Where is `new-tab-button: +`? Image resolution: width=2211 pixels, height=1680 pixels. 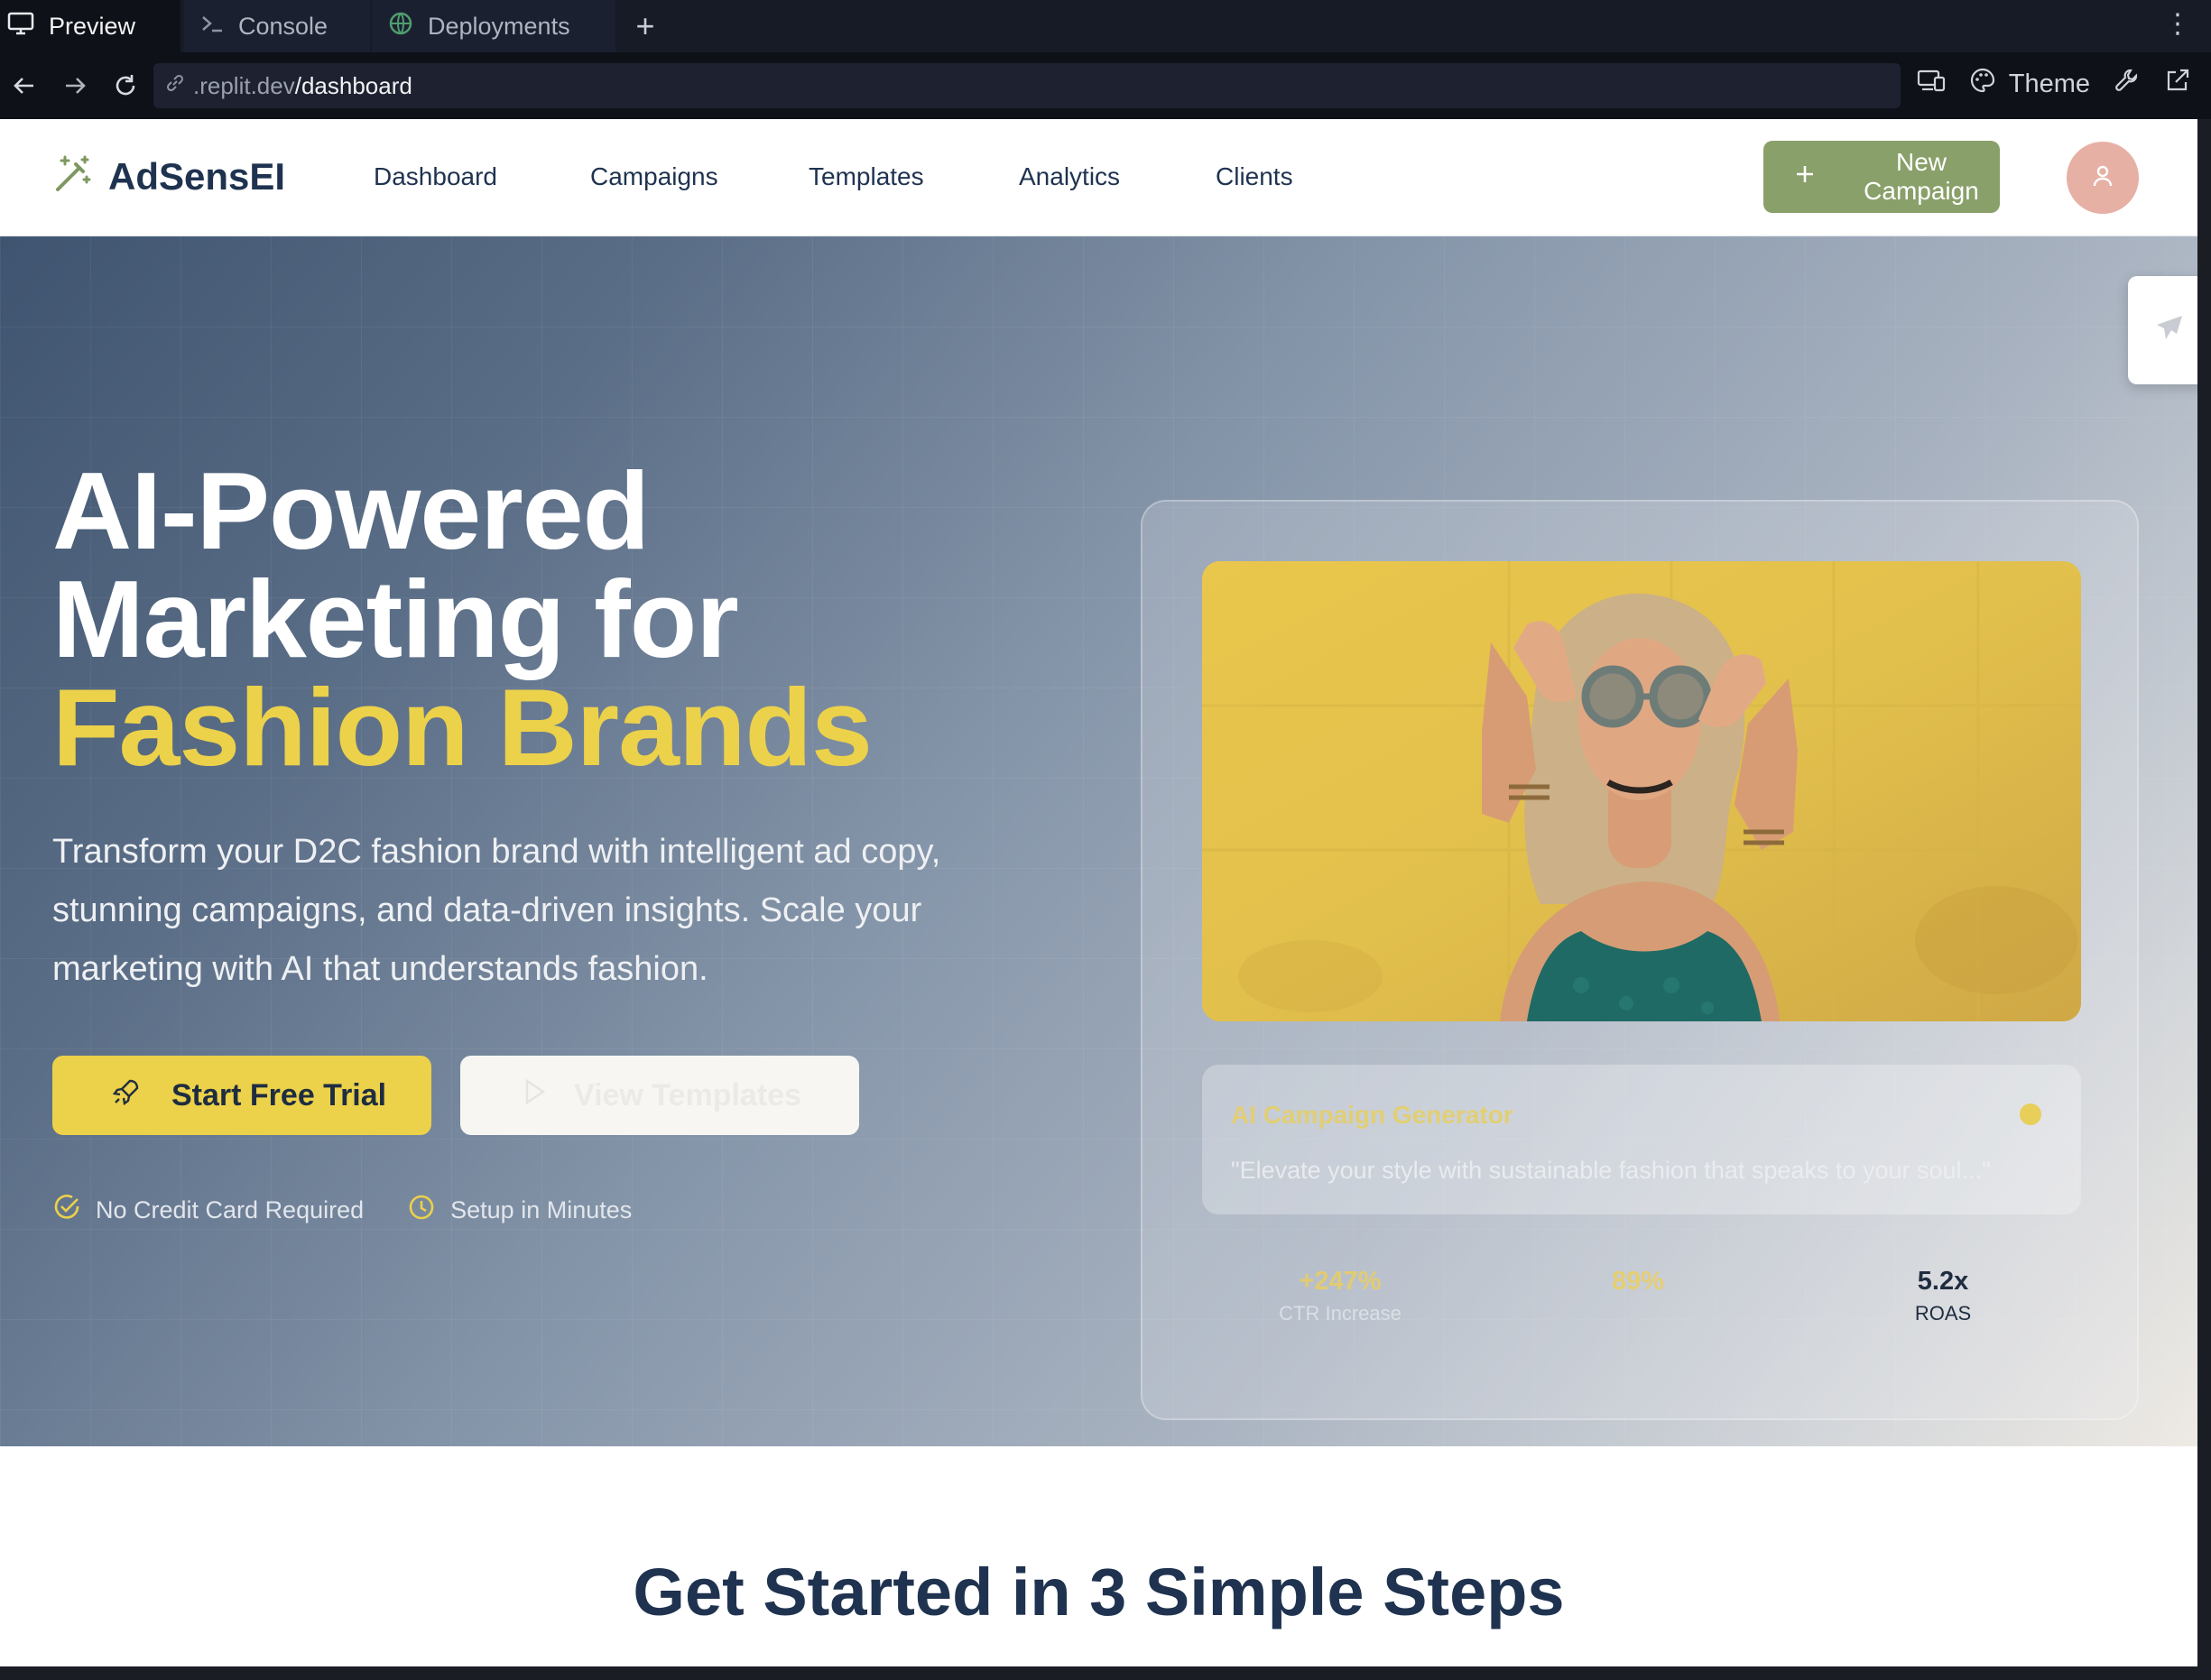 new-tab-button: + is located at coordinates (645, 26).